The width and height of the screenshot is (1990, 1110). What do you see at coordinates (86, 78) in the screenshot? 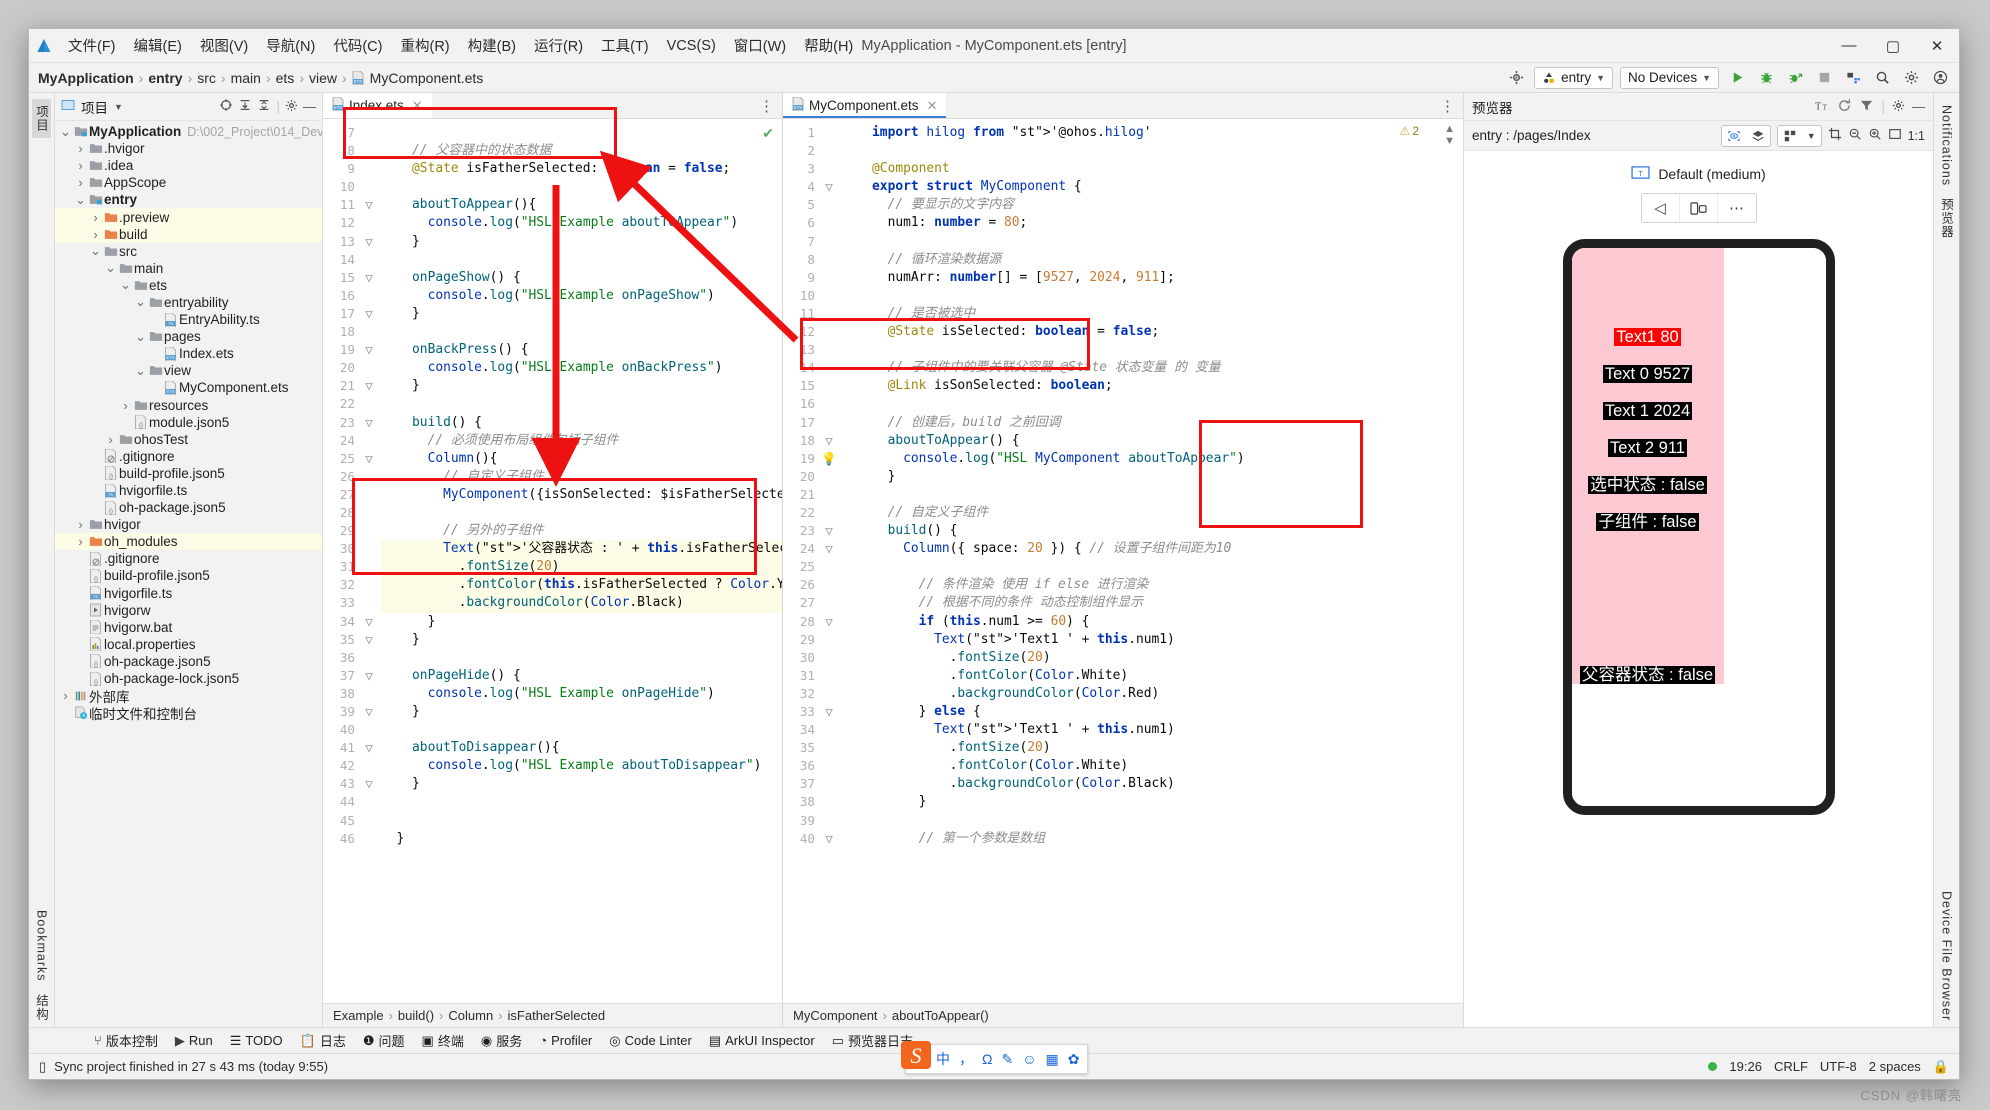
I see `breadcrumb-myapplication: MyApplication` at bounding box center [86, 78].